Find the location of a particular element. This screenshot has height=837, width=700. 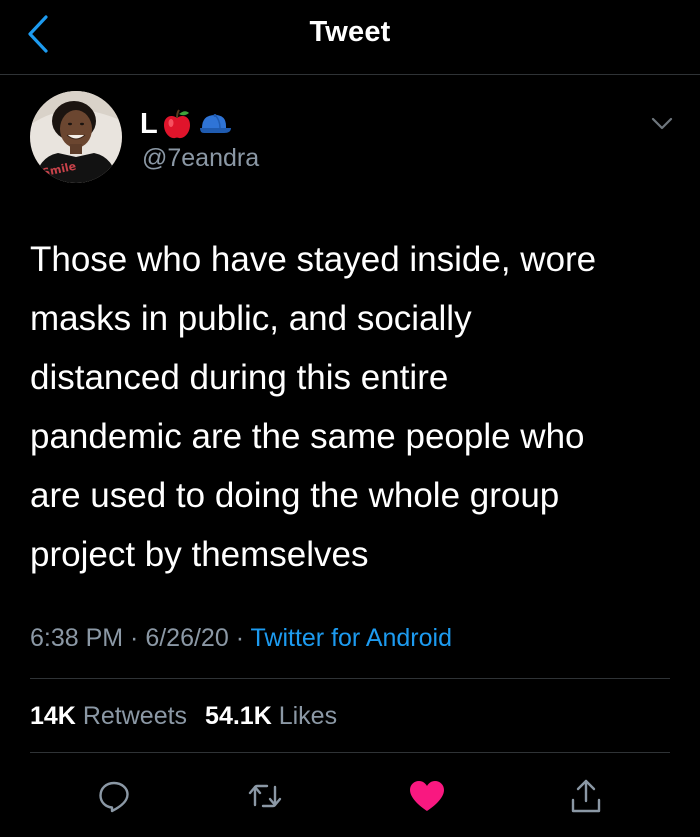

retweets-count: 14K is located at coordinates (53, 716).